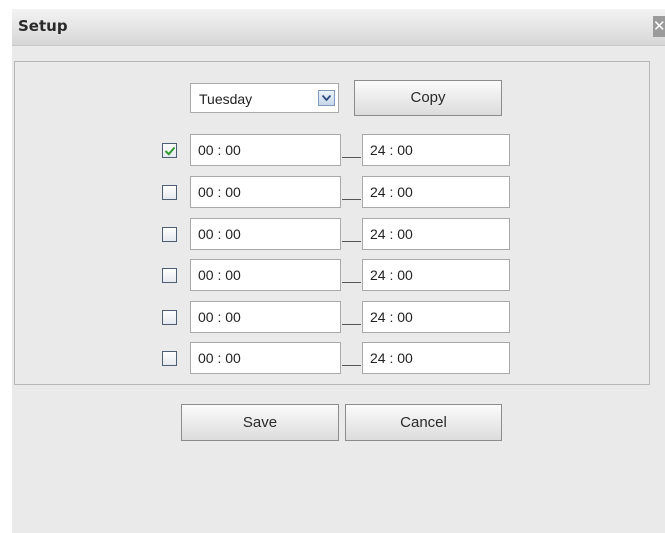  What do you see at coordinates (260, 422) in the screenshot?
I see `save-button: Save` at bounding box center [260, 422].